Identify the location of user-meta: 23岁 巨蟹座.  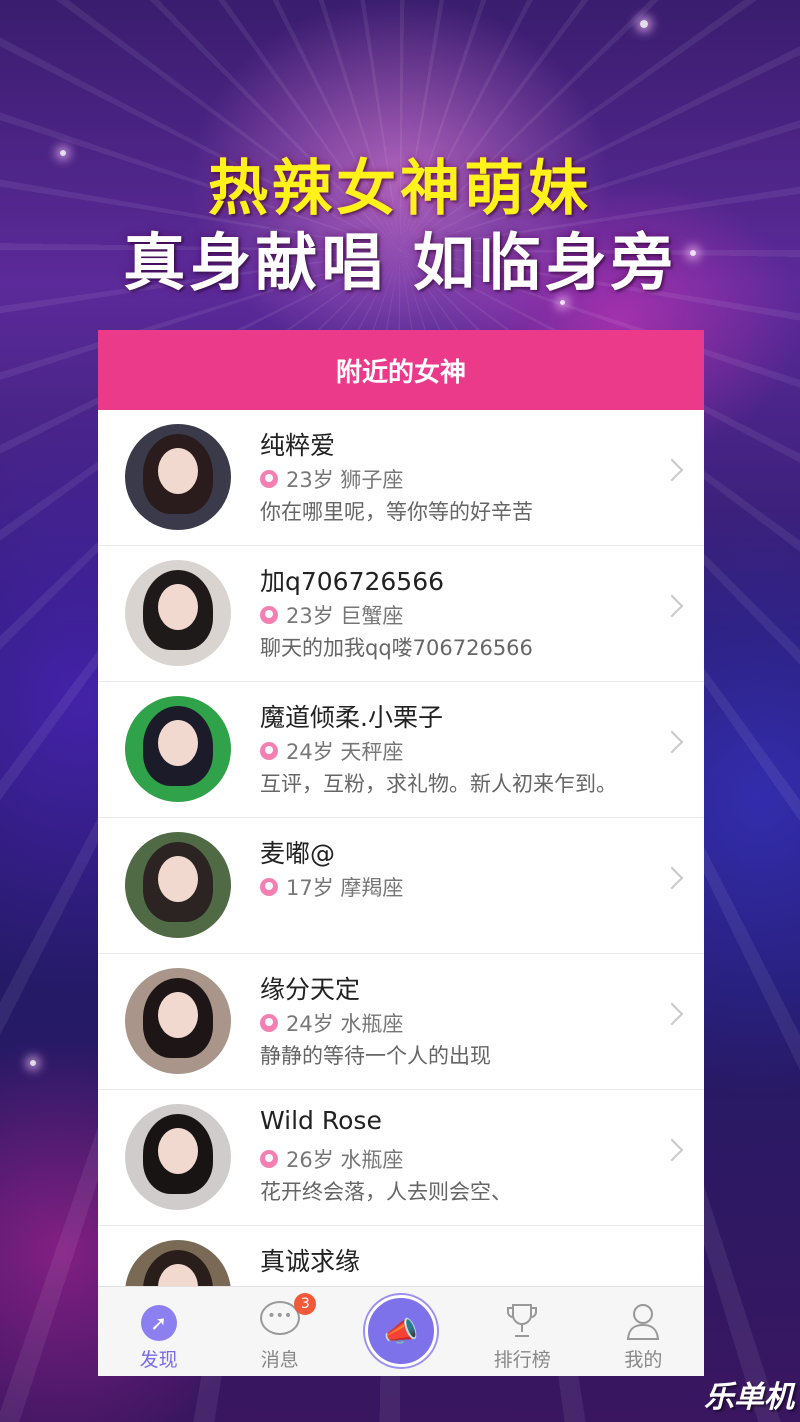
(331, 615).